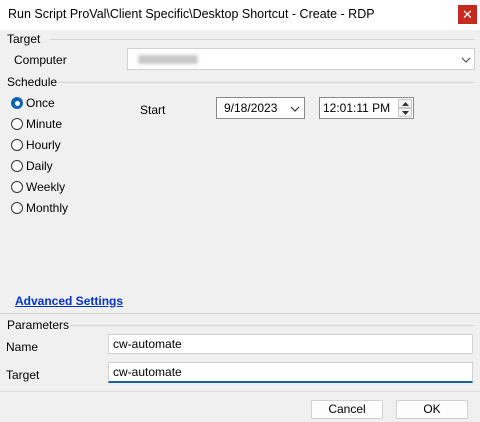 The width and height of the screenshot is (480, 422). What do you see at coordinates (290, 372) in the screenshot?
I see `target-field: cw-automate` at bounding box center [290, 372].